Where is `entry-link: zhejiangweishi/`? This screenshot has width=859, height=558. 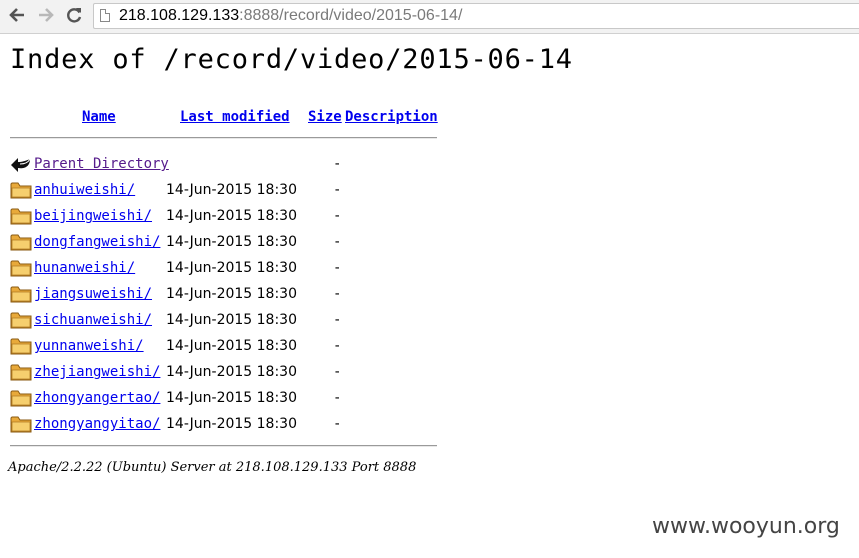
entry-link: zhejiangweishi/ is located at coordinates (97, 372).